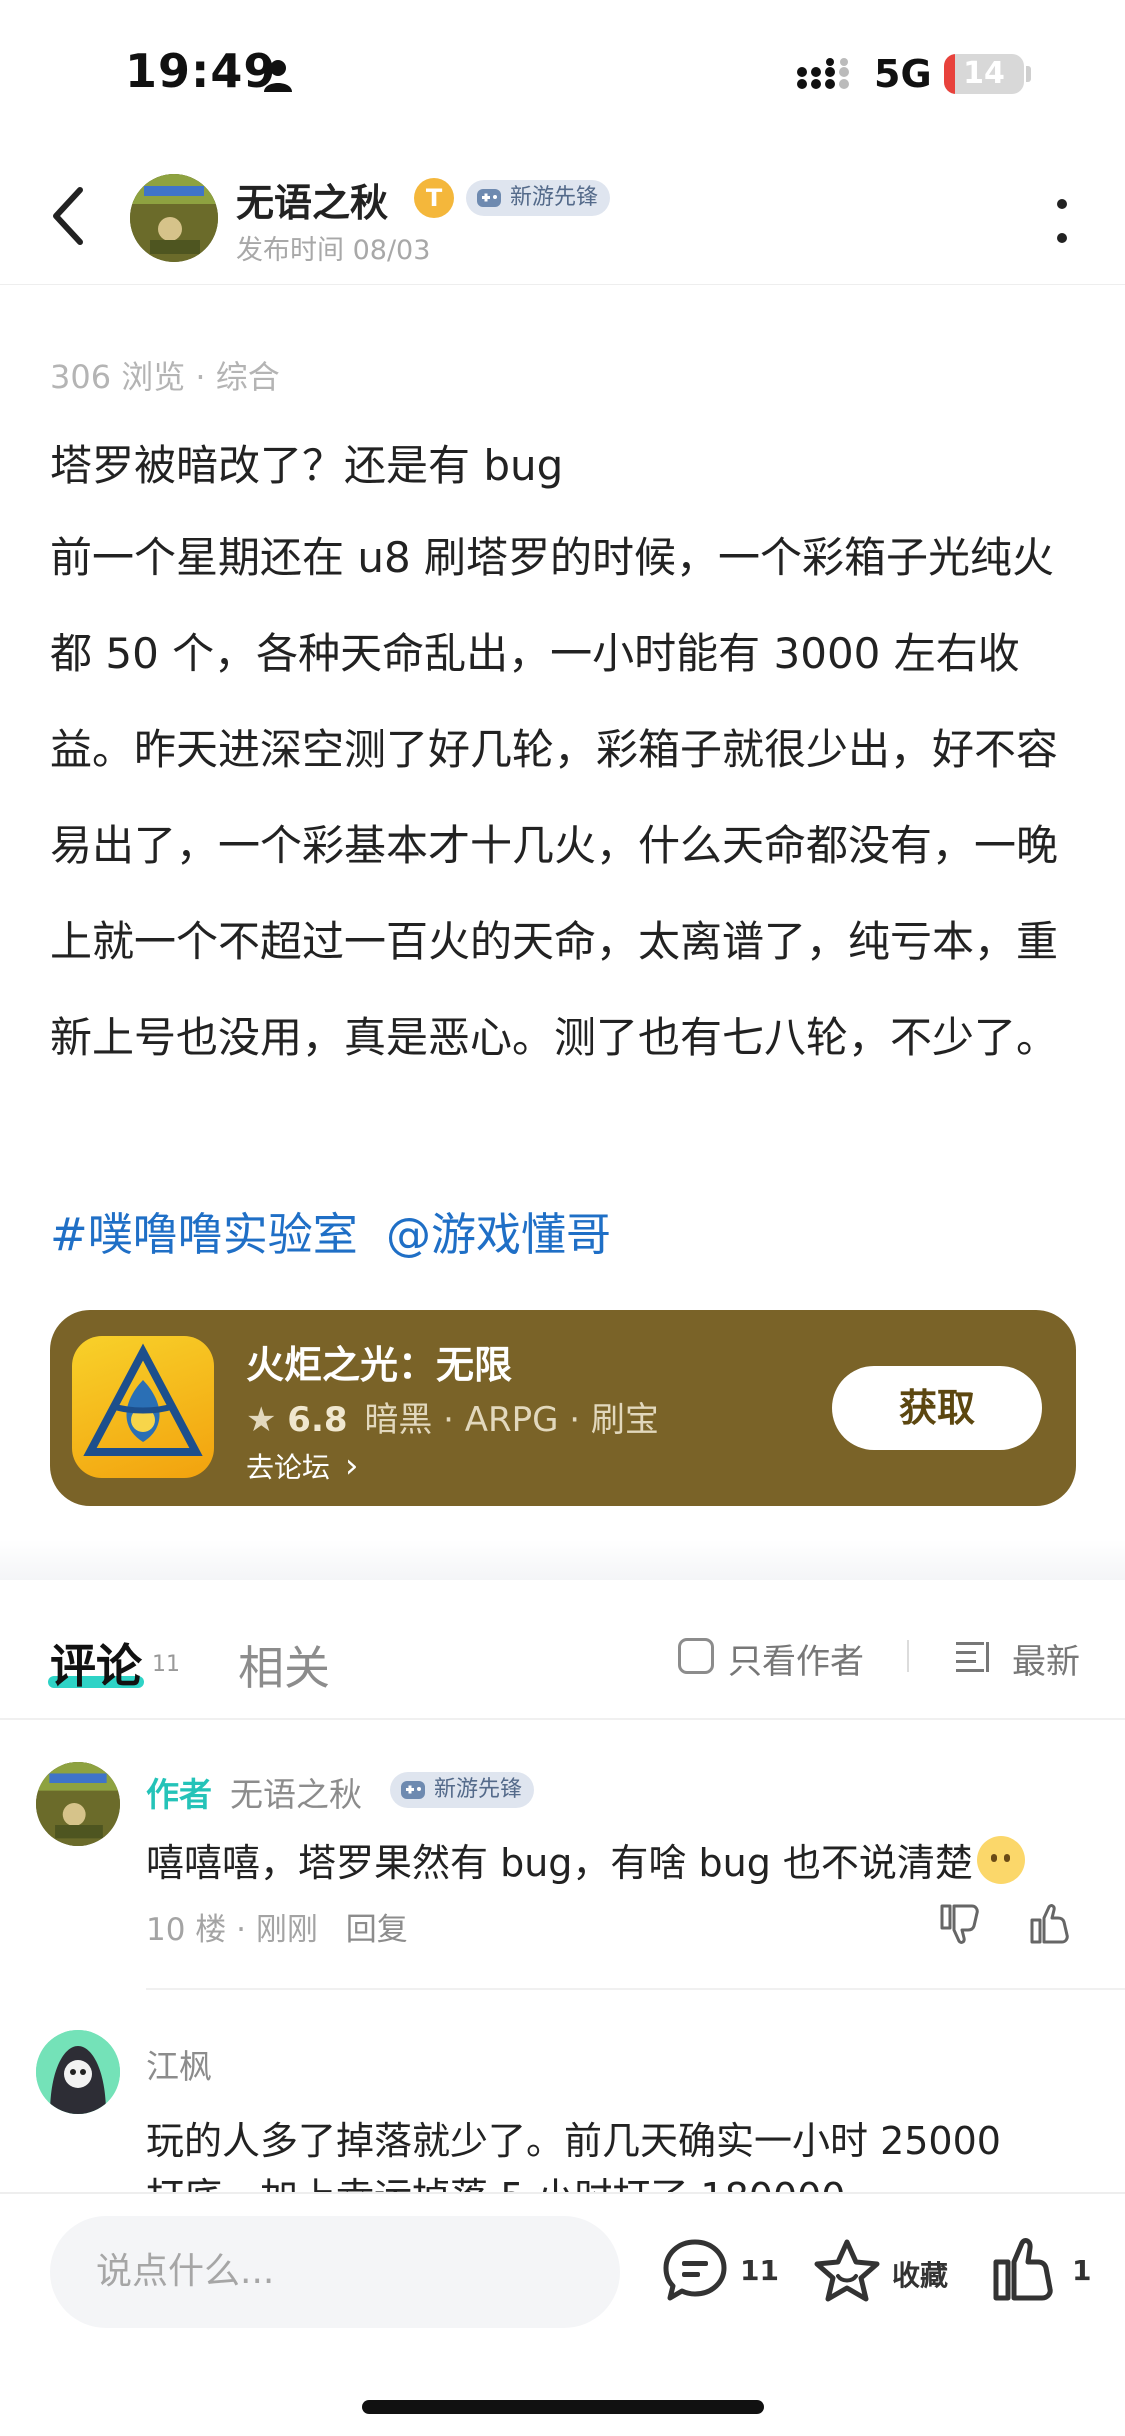  What do you see at coordinates (286, 1930) in the screenshot?
I see `comment-time: 刚刚` at bounding box center [286, 1930].